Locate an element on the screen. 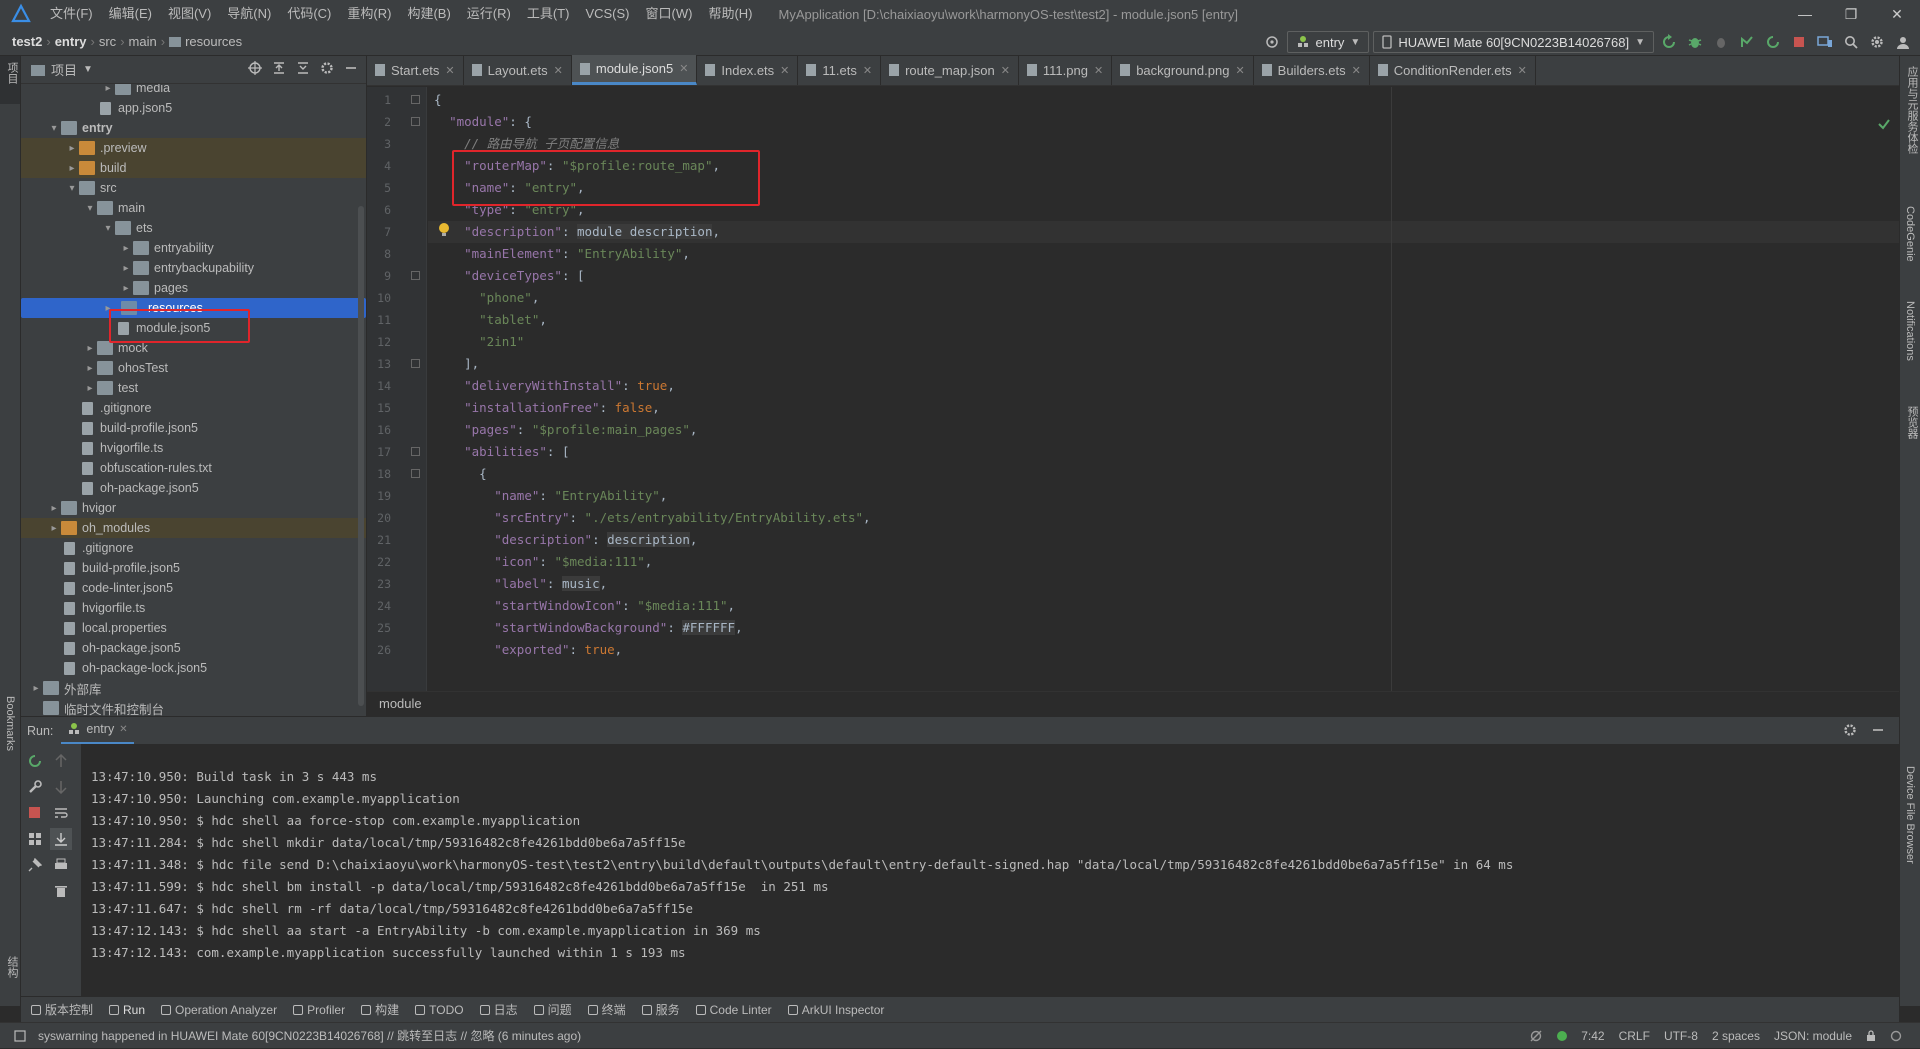 The width and height of the screenshot is (1920, 1049). editor-tab: module.json5 ✕ is located at coordinates (634, 70).